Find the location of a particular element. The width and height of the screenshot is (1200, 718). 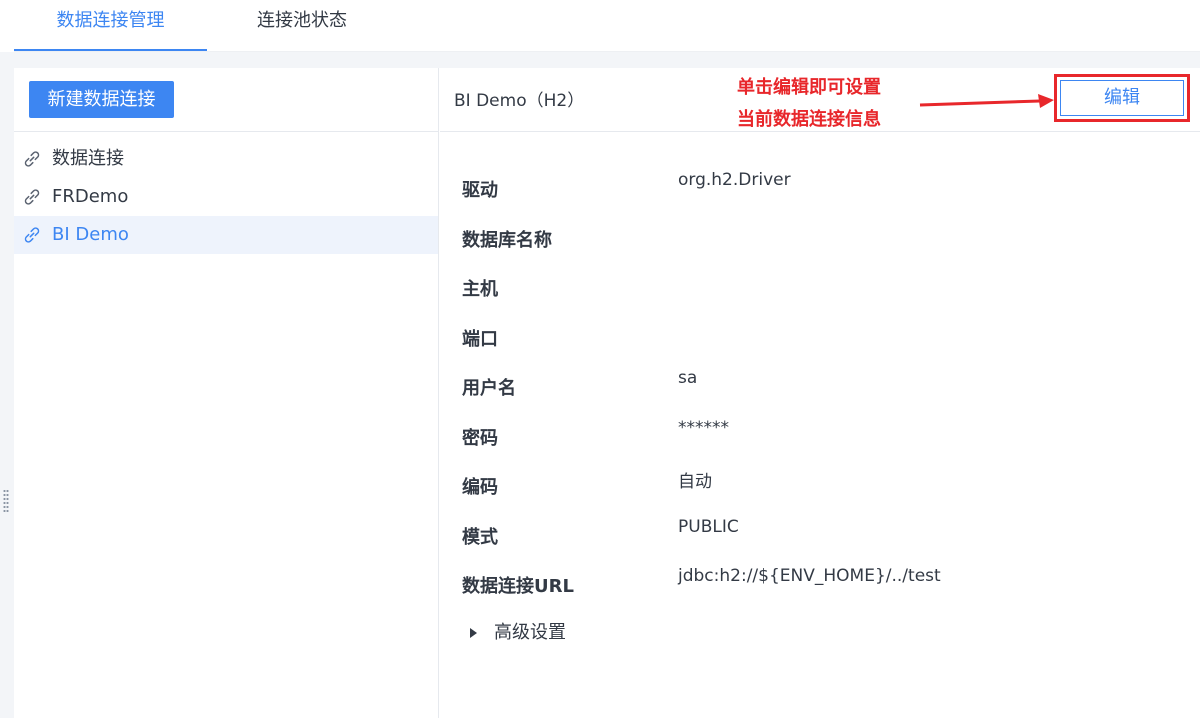

advanced-settings-toggle: 高级设置 is located at coordinates (518, 633).